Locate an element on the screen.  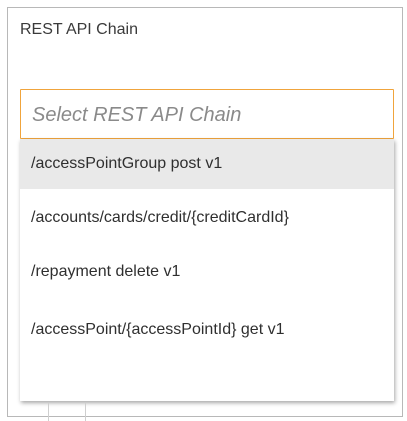
dropdown-option: /accessPointGroup post v1 is located at coordinates (207, 164).